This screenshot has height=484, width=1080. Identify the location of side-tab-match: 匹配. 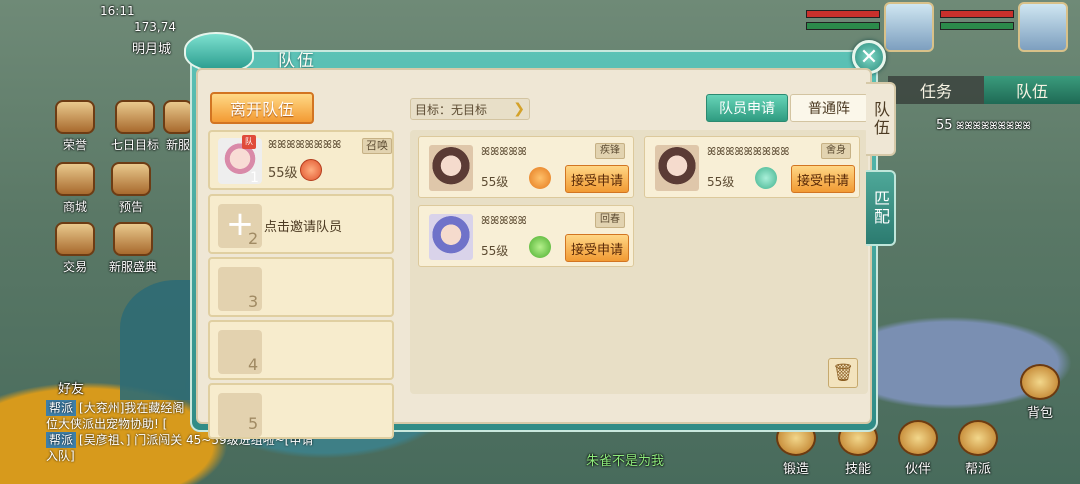
(881, 208).